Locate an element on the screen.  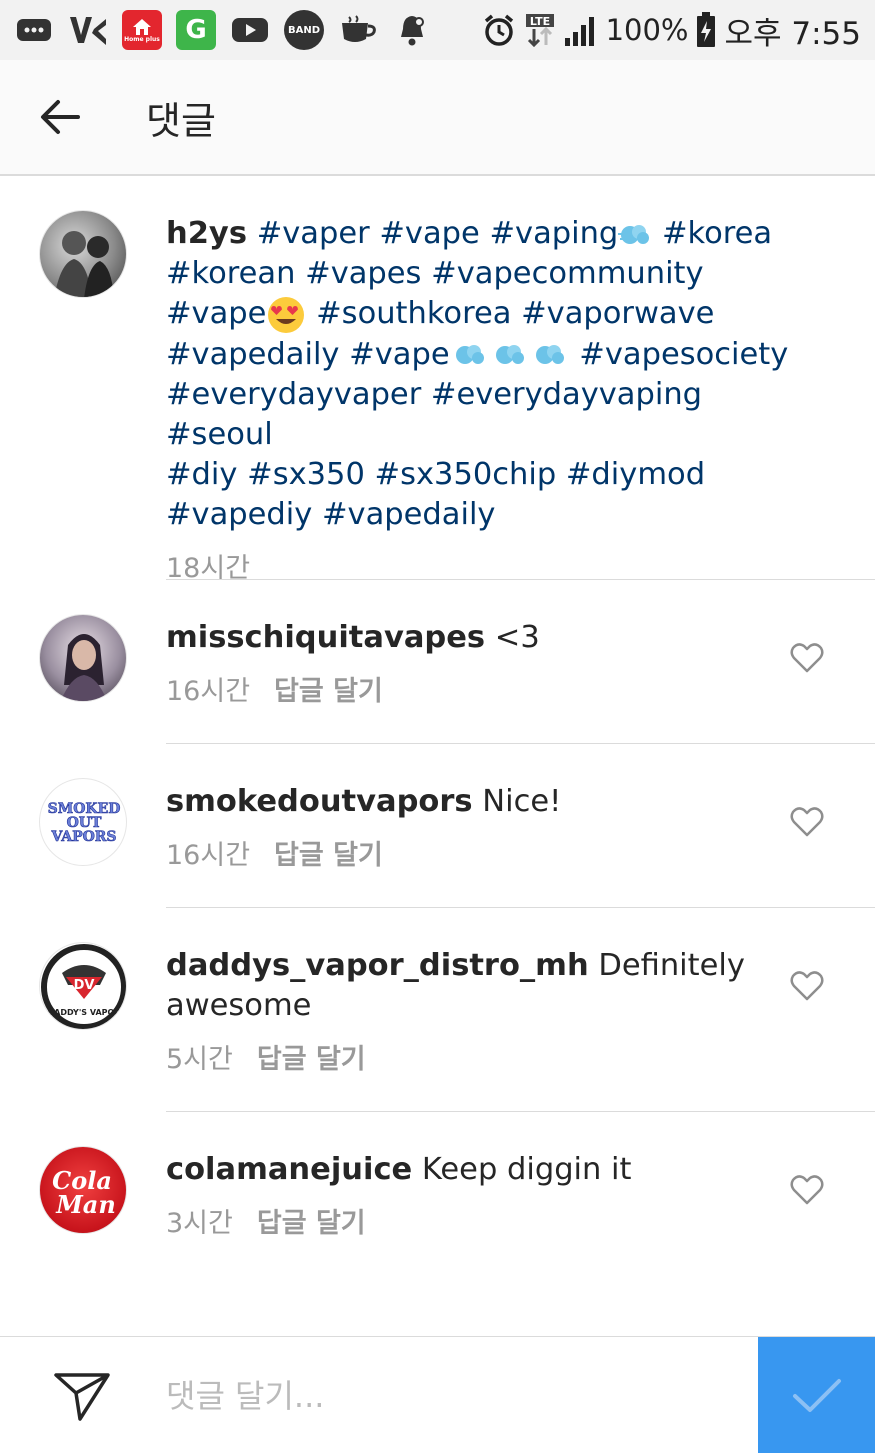
svg-text: Man is located at coordinates (85, 1204).